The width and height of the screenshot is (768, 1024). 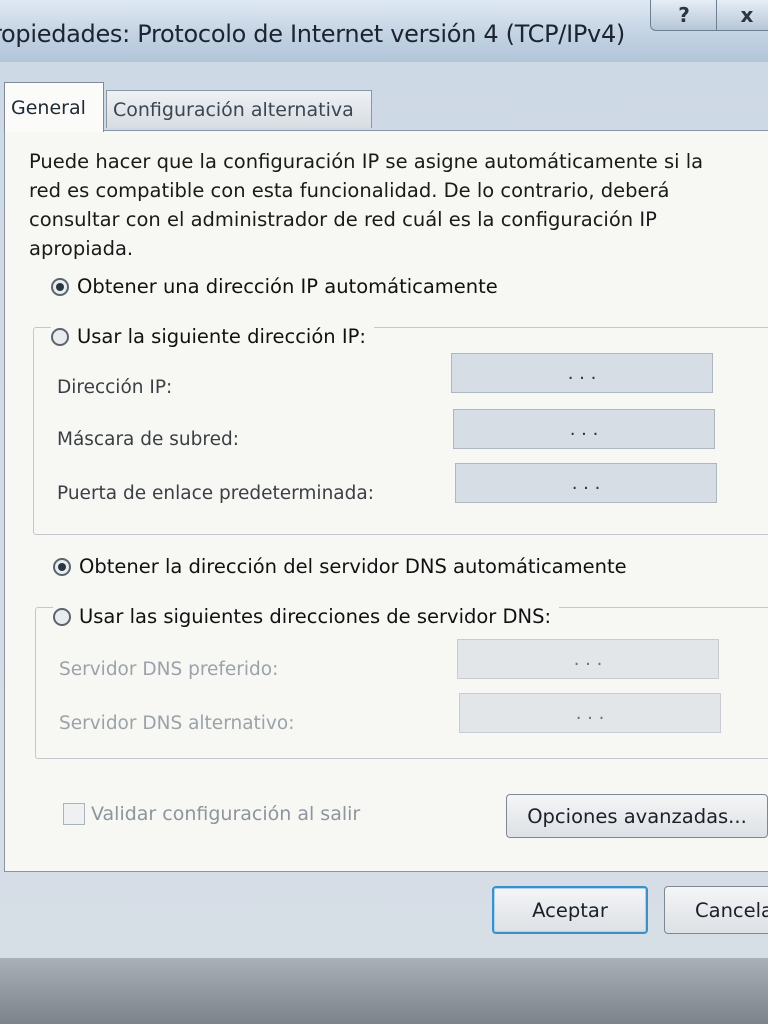 What do you see at coordinates (401, 683) in the screenshot?
I see `dns-server-group` at bounding box center [401, 683].